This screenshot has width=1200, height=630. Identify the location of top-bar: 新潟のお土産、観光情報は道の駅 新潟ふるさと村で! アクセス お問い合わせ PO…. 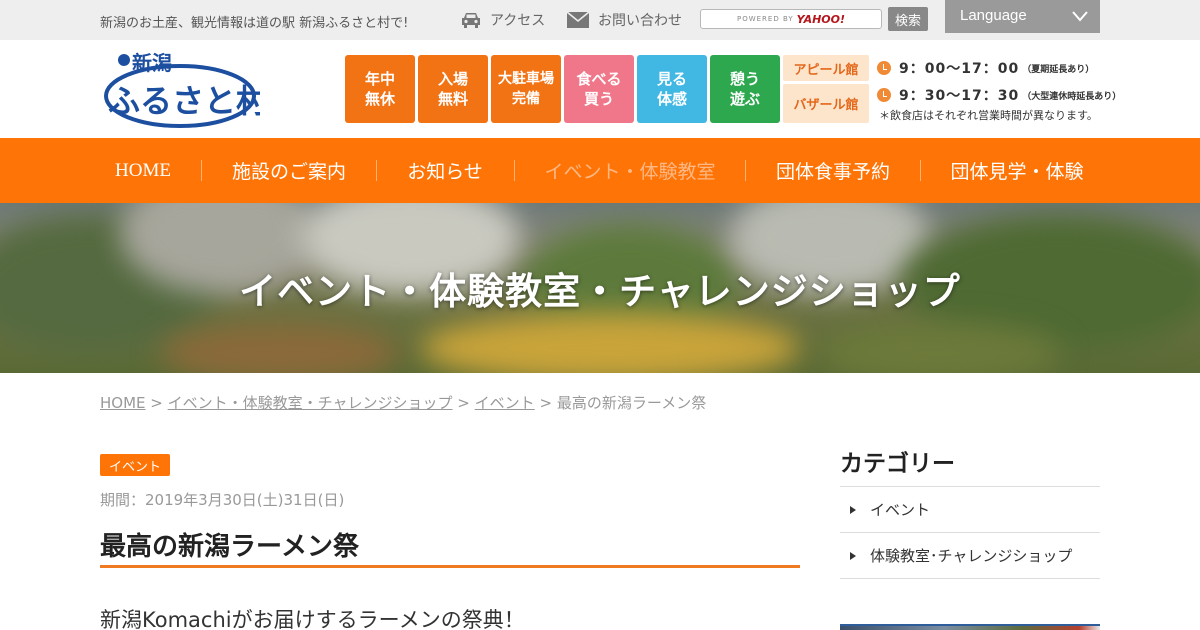
(600, 20).